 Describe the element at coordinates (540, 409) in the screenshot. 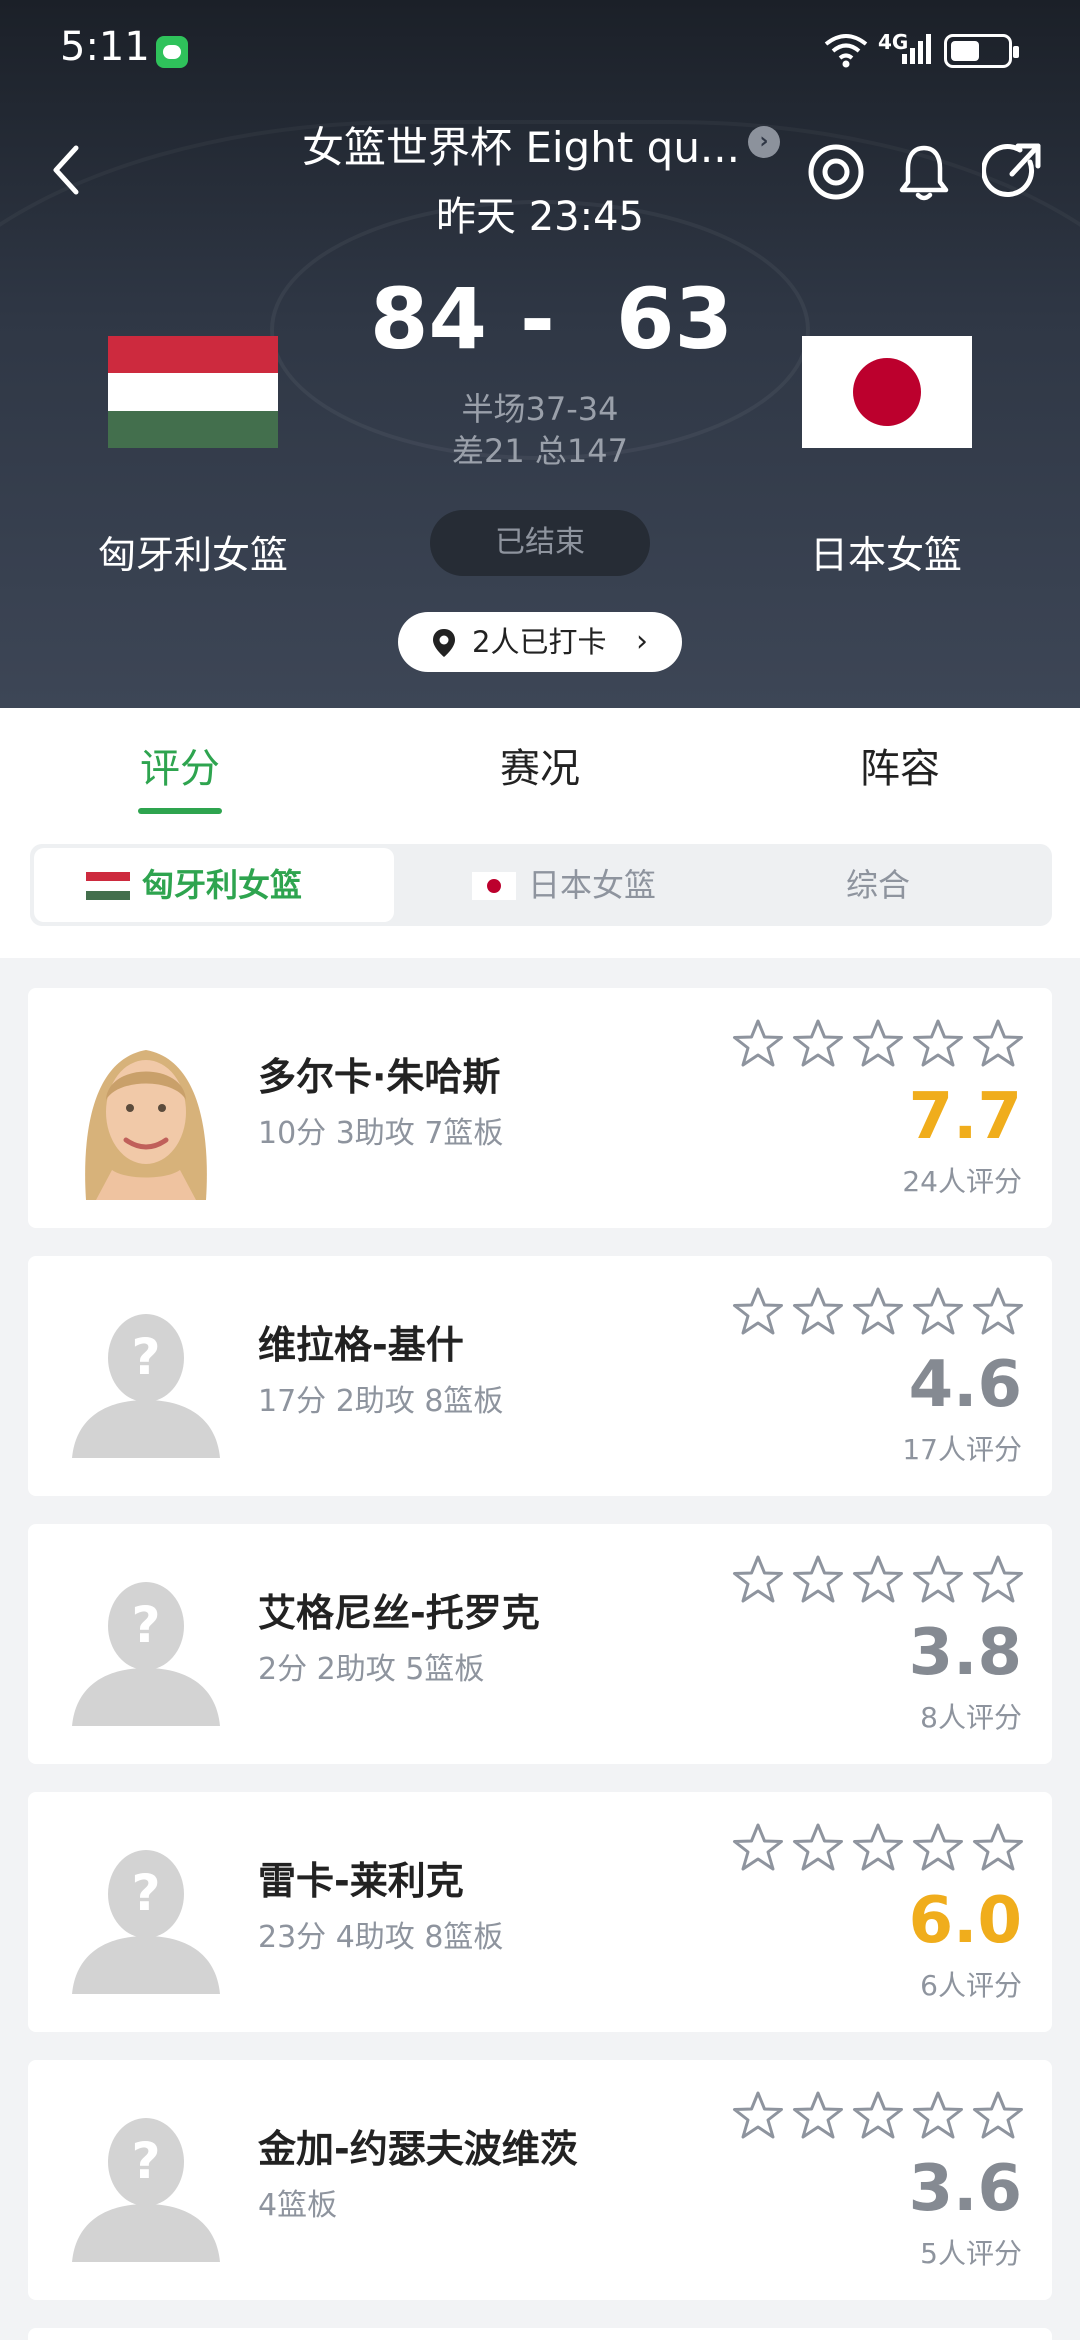

I see `halftime-score: 半场37-34` at that location.